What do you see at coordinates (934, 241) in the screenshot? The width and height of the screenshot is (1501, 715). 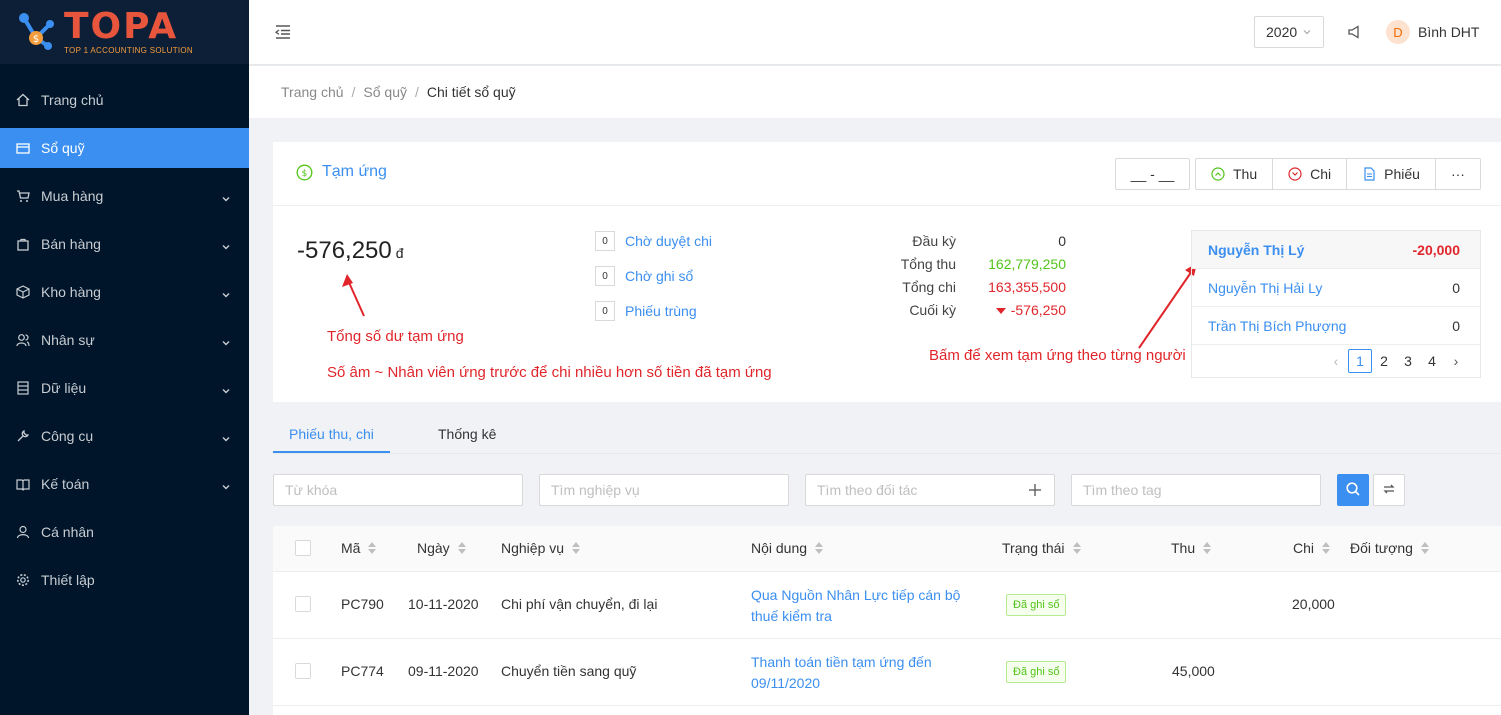 I see `summary-label: Đầu kỳ` at bounding box center [934, 241].